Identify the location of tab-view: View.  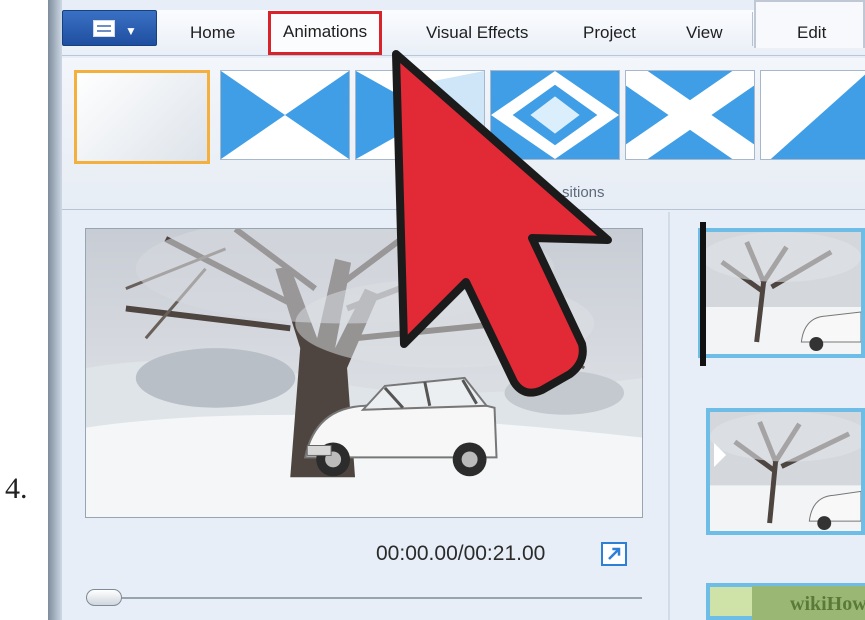
(704, 33).